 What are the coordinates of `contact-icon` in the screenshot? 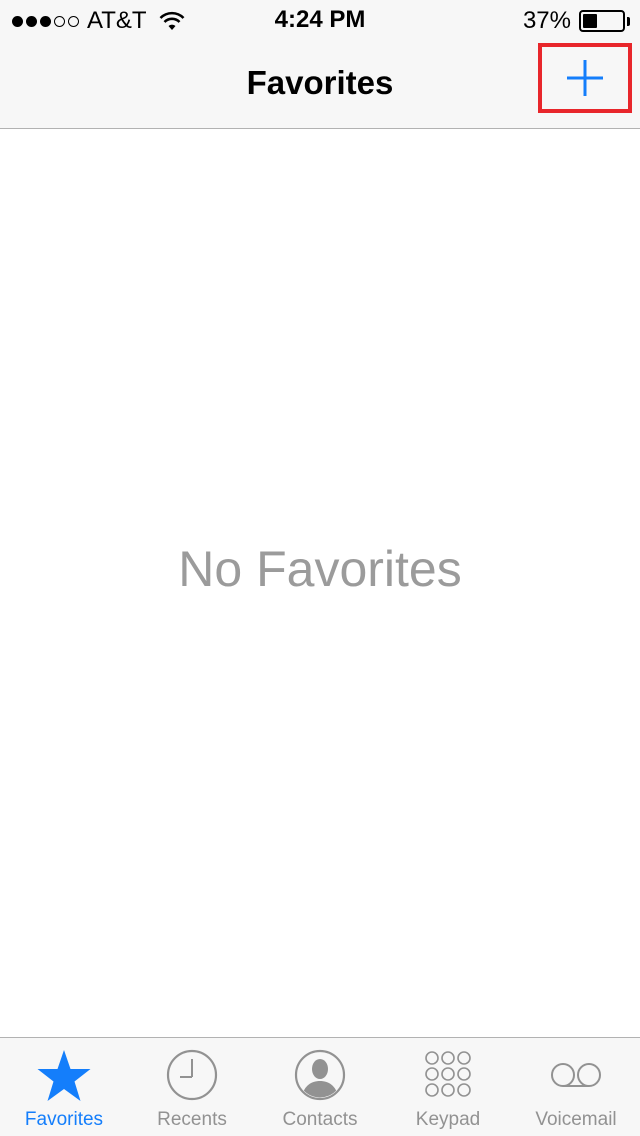 It's located at (320, 1075).